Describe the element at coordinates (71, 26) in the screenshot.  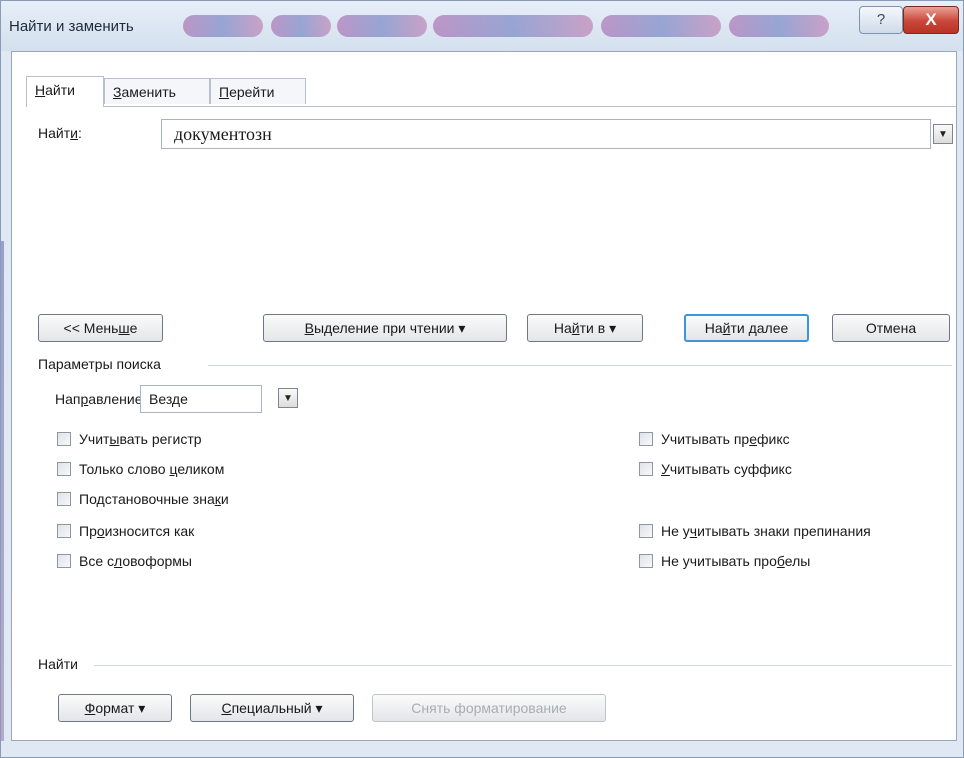
I see `window-title: Найти и заменить` at that location.